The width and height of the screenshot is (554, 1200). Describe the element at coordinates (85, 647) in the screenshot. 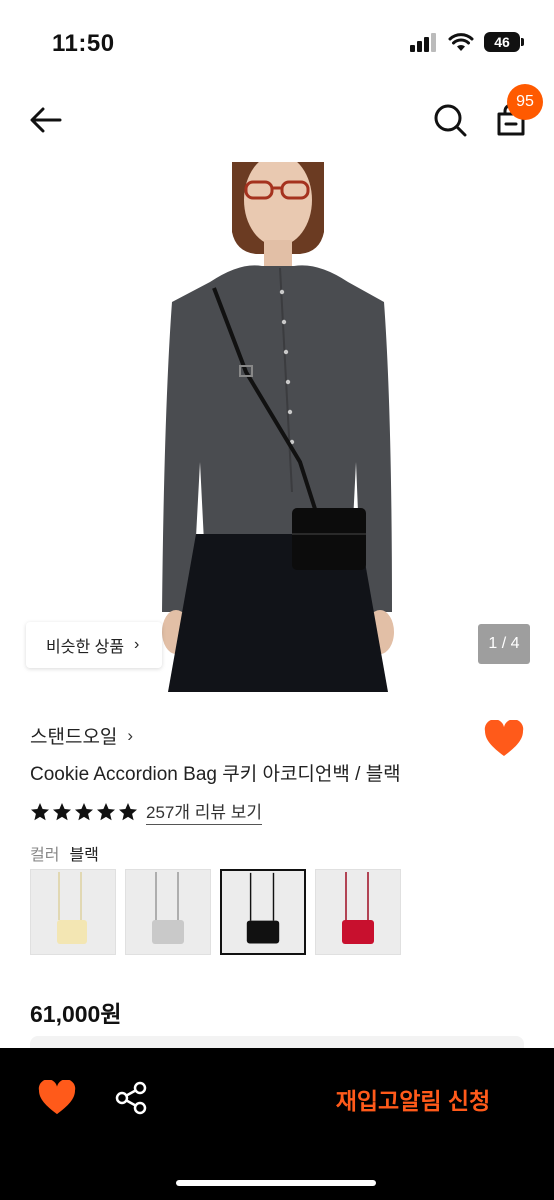

I see `similar-products-label: 비슷한 상품` at that location.